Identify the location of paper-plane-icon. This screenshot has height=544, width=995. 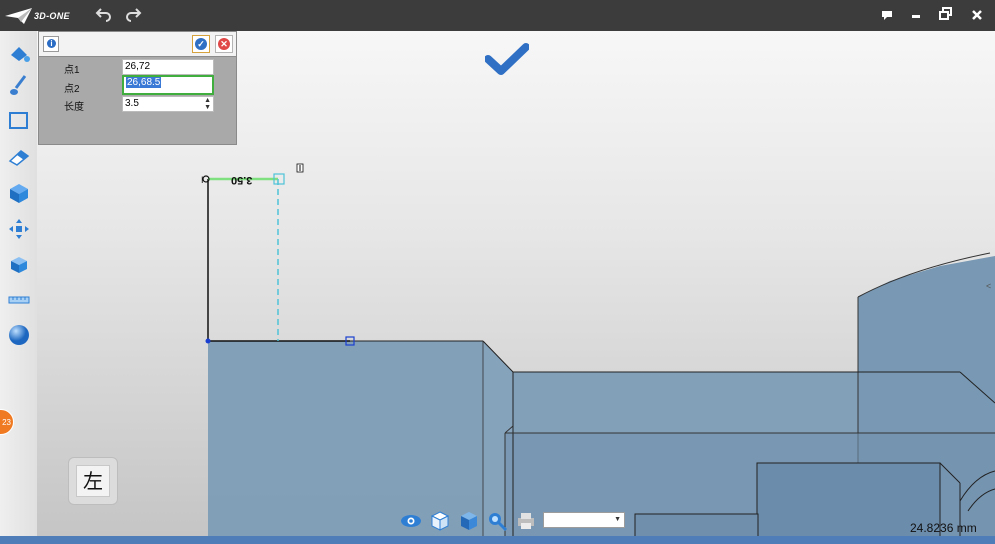
(18, 16).